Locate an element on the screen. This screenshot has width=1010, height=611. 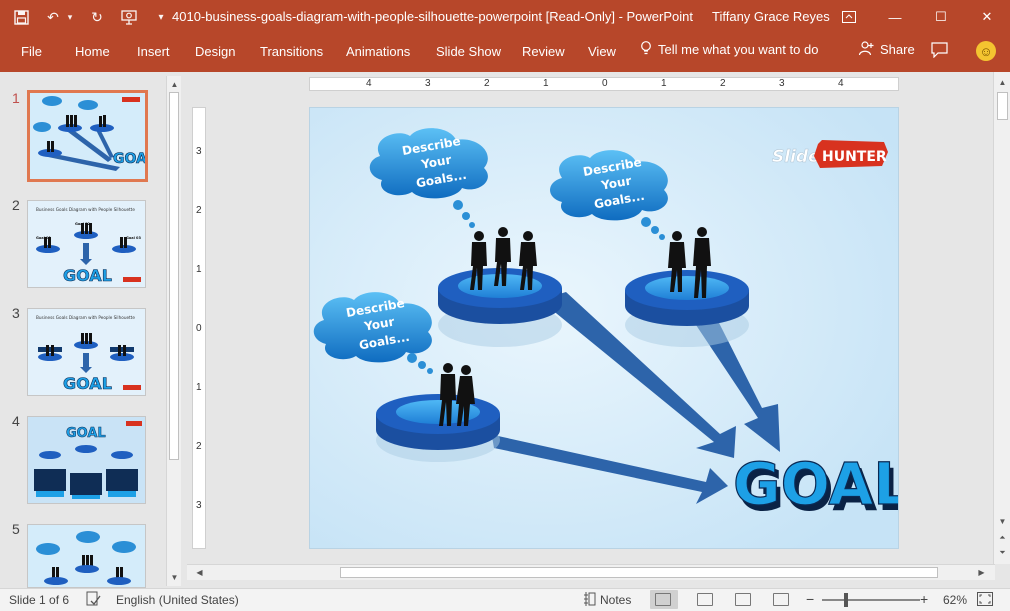
dropdown-caret-icon: ▾ is located at coordinates (70, 17).